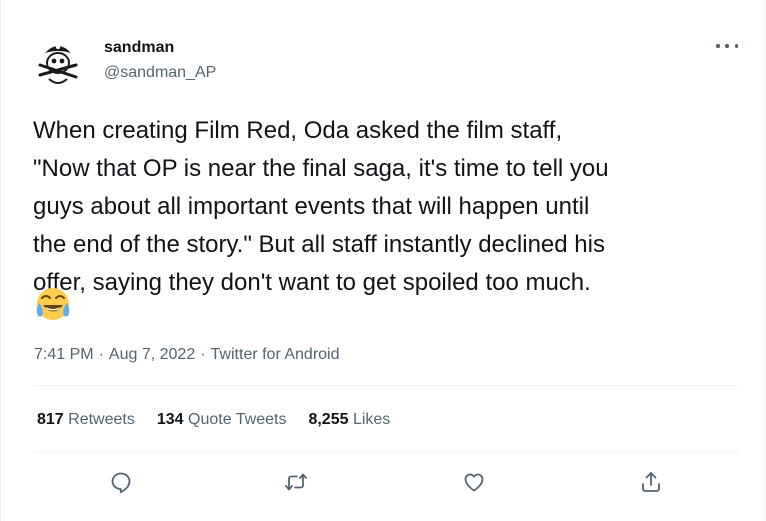 Image resolution: width=766 pixels, height=521 pixels. Describe the element at coordinates (160, 73) in the screenshot. I see `author-handle: @sandman_AP` at that location.